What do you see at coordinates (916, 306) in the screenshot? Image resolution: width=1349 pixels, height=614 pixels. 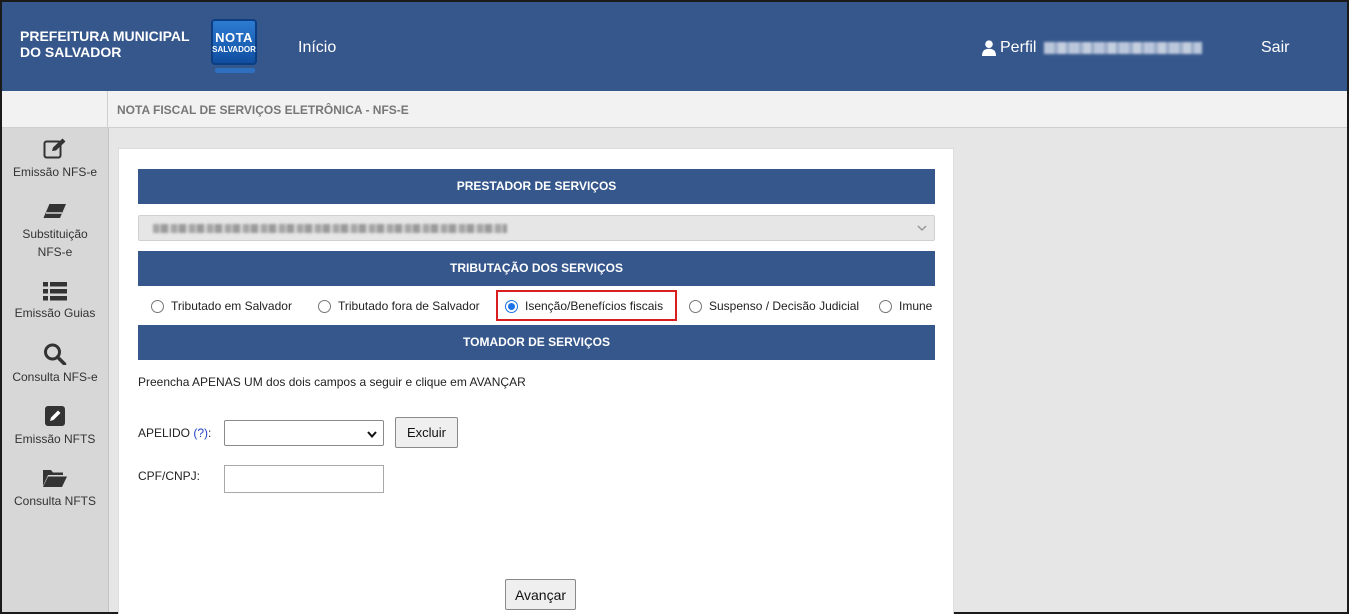 I see `radio-label: Imune` at bounding box center [916, 306].